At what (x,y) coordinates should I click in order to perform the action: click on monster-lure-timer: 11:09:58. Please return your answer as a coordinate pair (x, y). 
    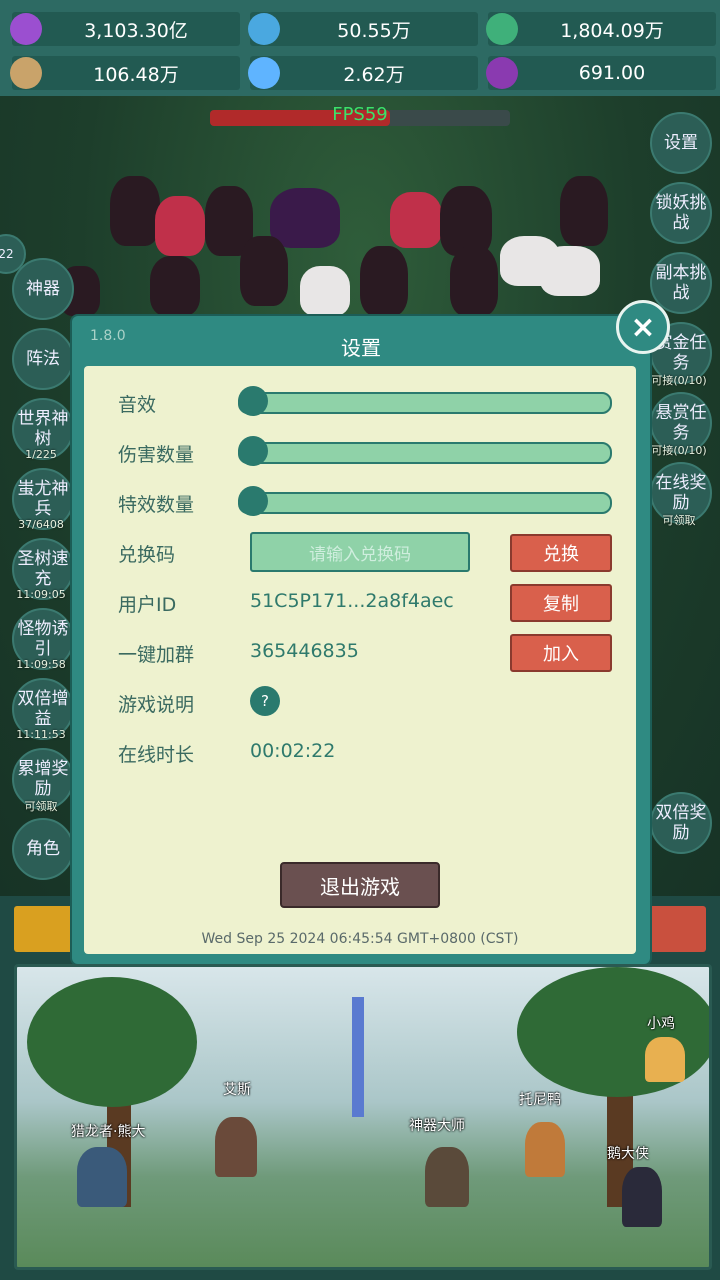
    Looking at the image, I should click on (41, 664).